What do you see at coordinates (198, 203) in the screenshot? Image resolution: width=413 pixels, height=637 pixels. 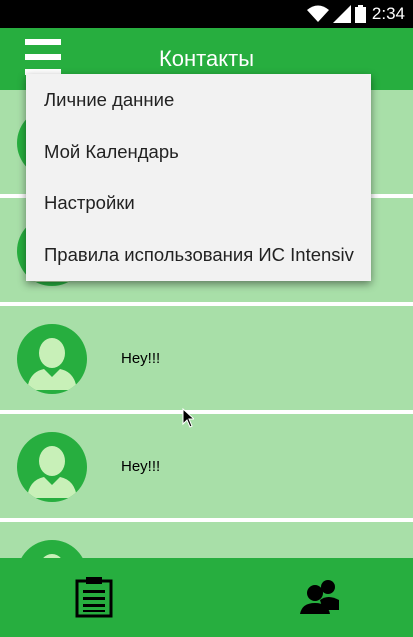 I see `menu-item-settings: Настройки` at bounding box center [198, 203].